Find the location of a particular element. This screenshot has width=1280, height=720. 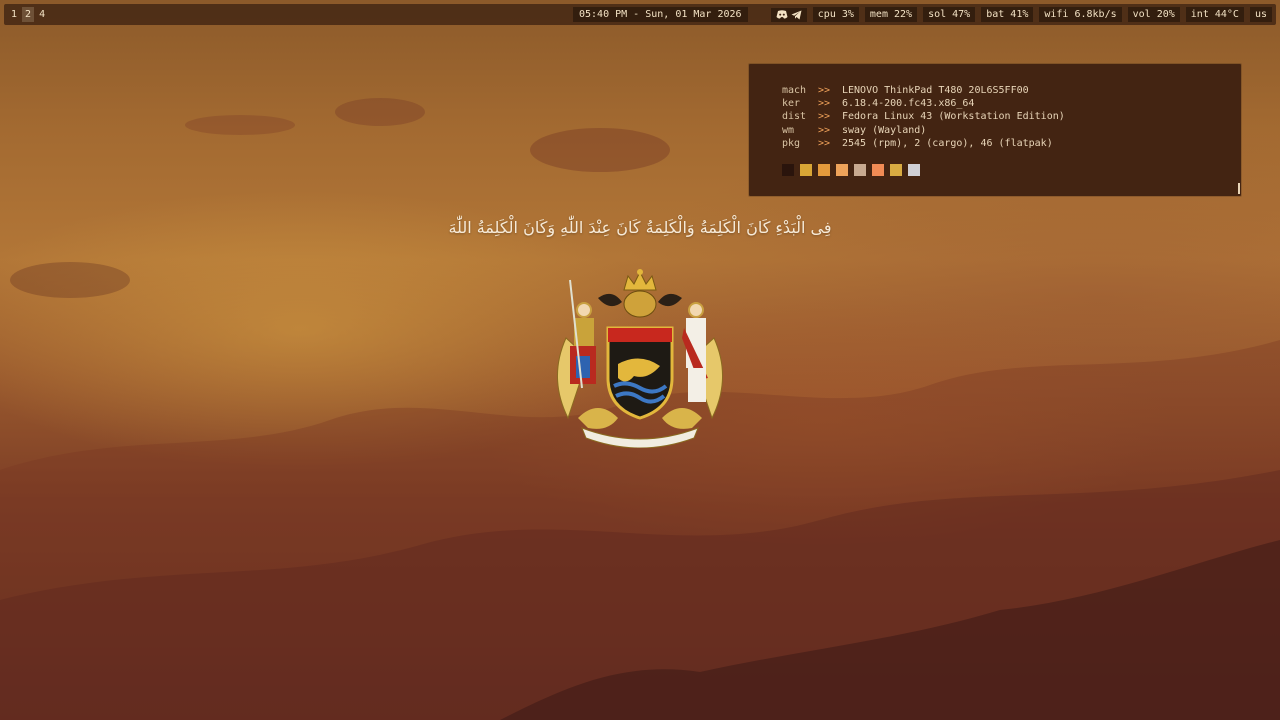

workspace-2: 2 is located at coordinates (28, 14).